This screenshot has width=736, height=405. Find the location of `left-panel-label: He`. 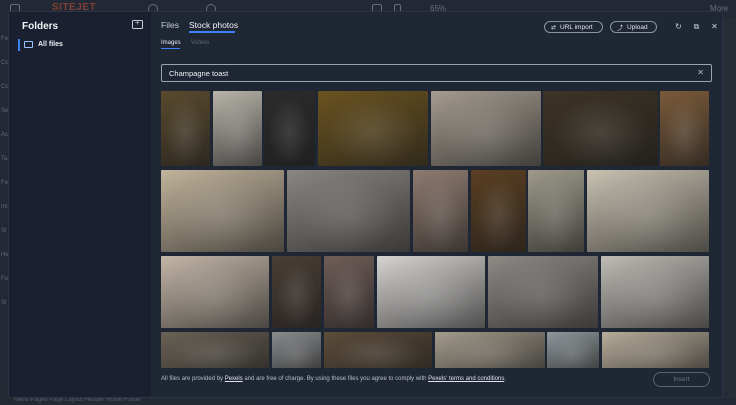

left-panel-label: He is located at coordinates (5, 255).